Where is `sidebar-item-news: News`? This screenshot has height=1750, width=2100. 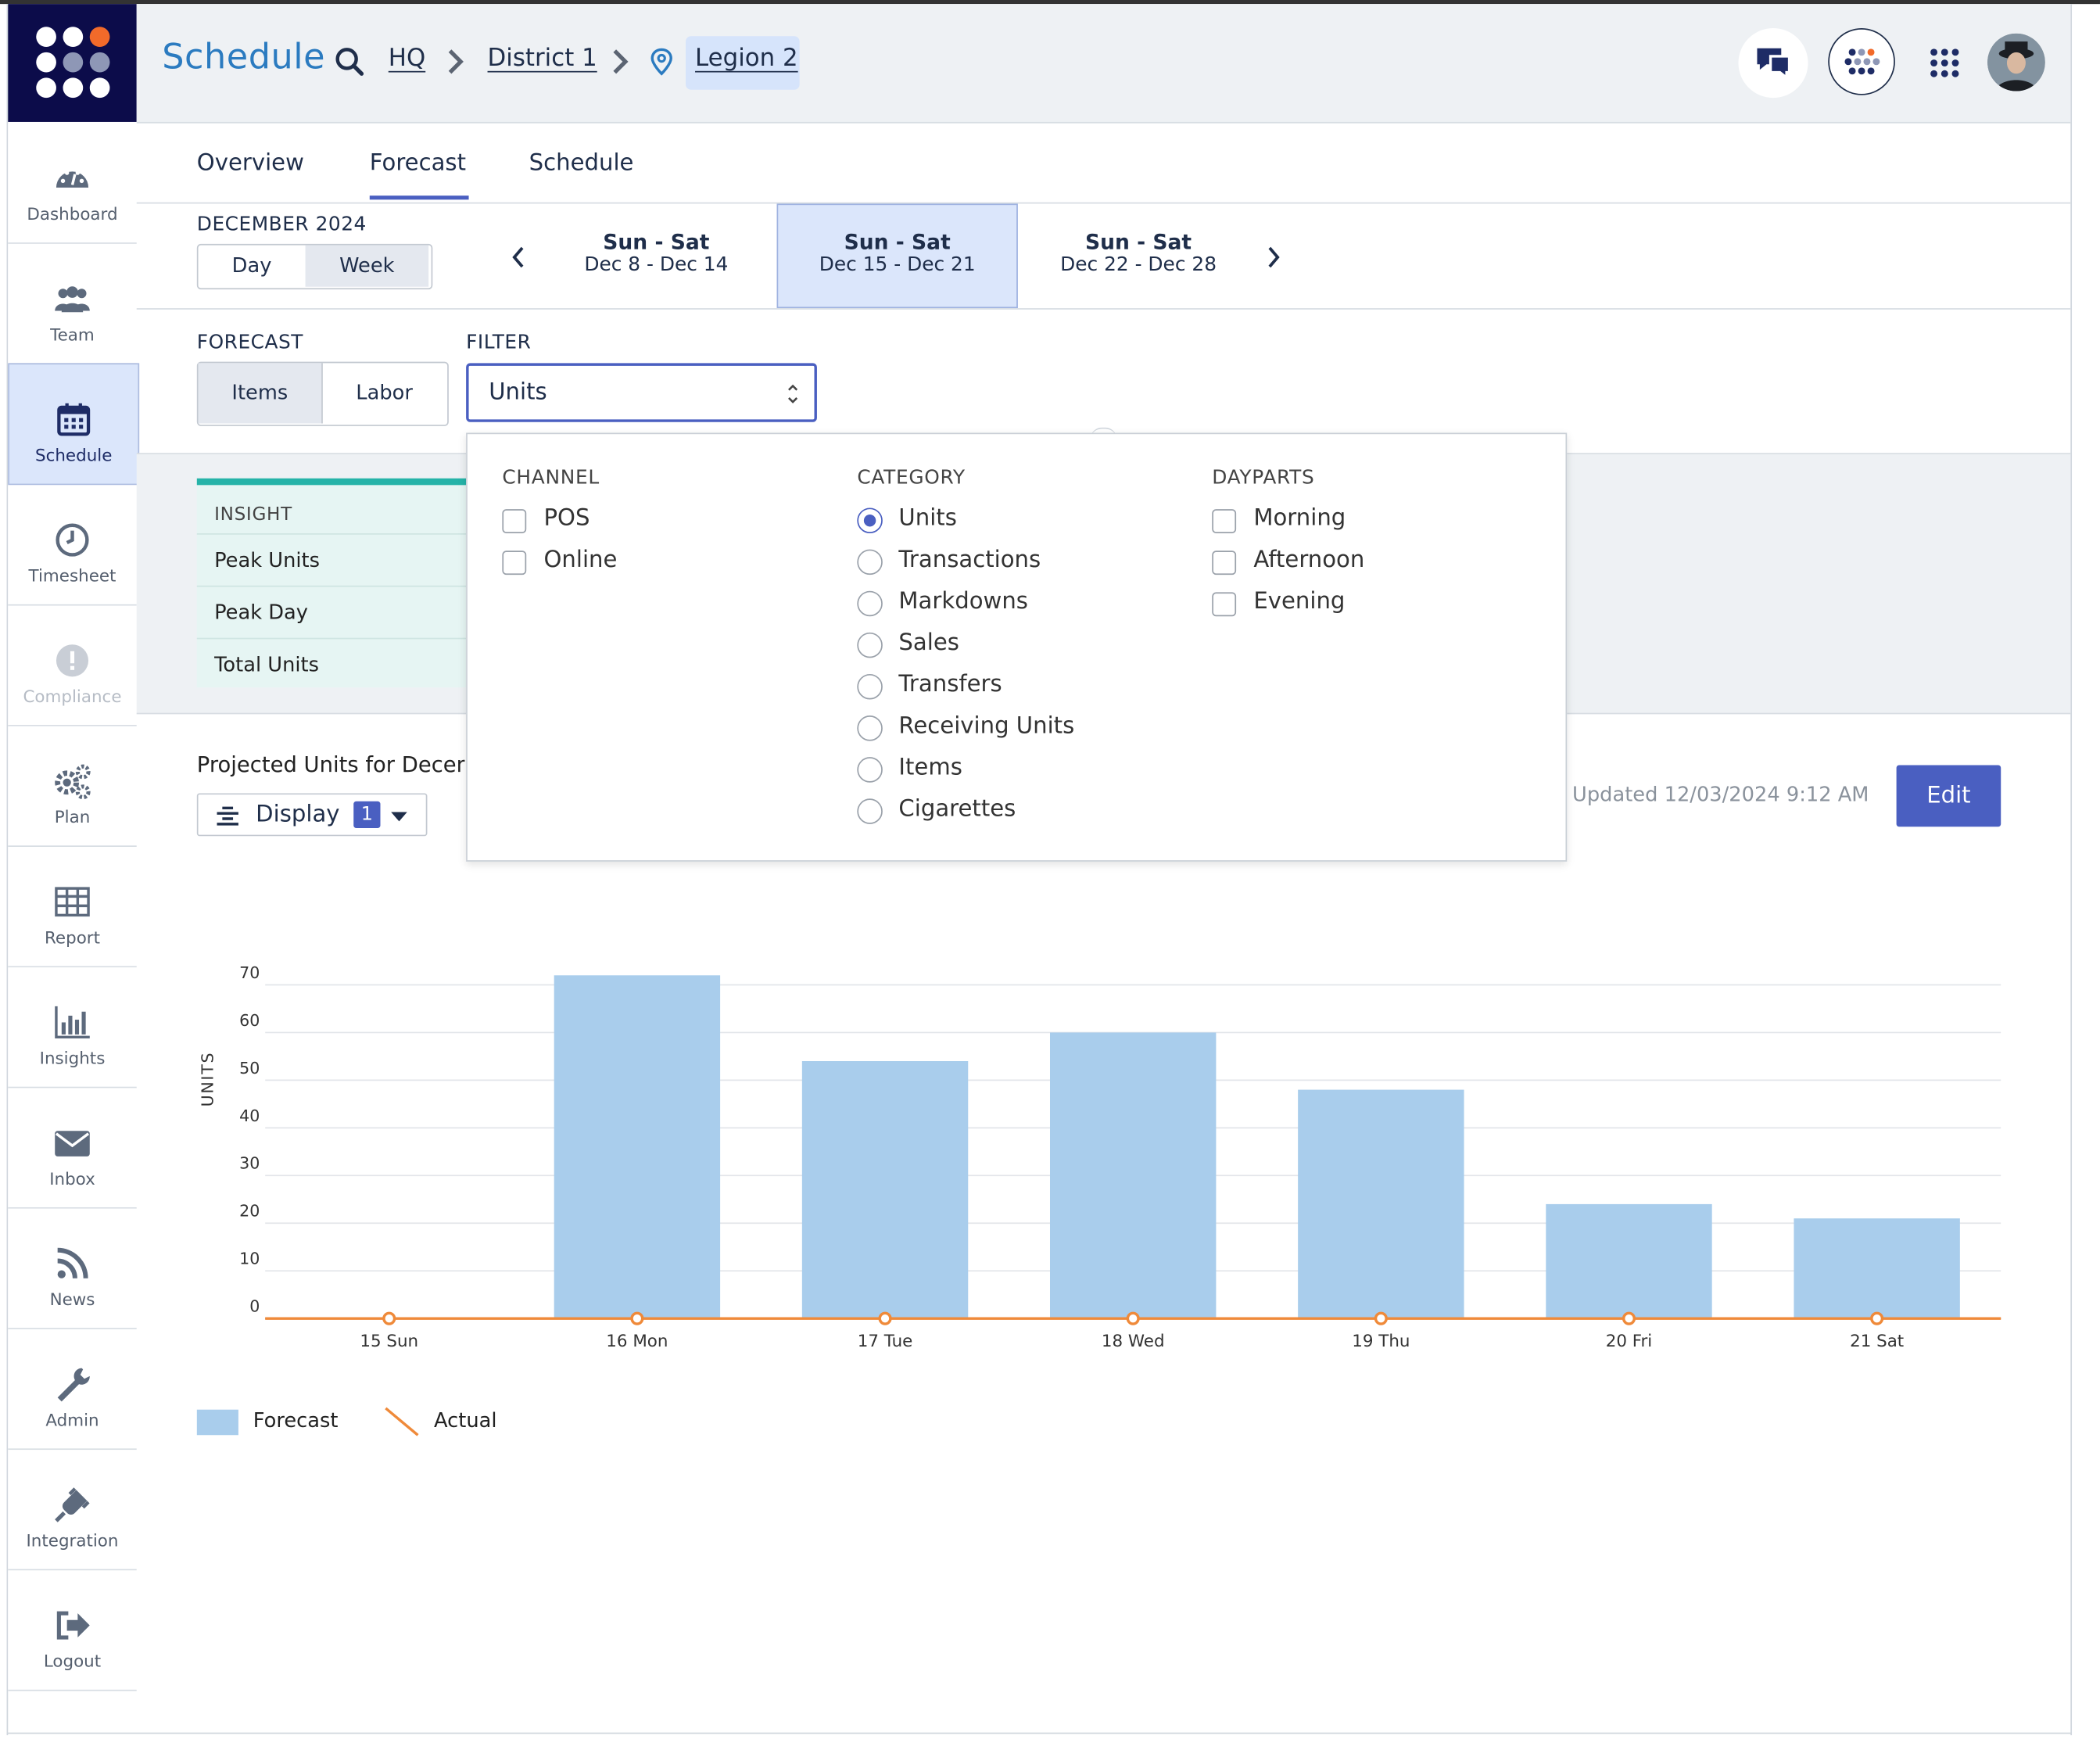 sidebar-item-news: News is located at coordinates (72, 1269).